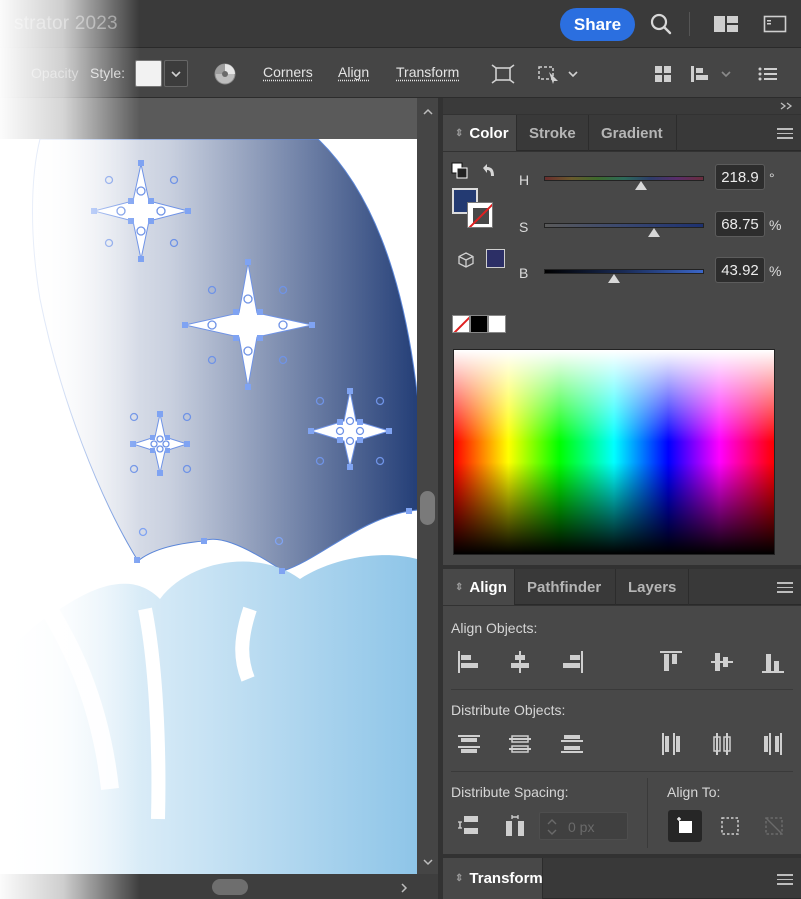 This screenshot has width=801, height=899. Describe the element at coordinates (701, 74) in the screenshot. I see `align-menu-icon` at that location.